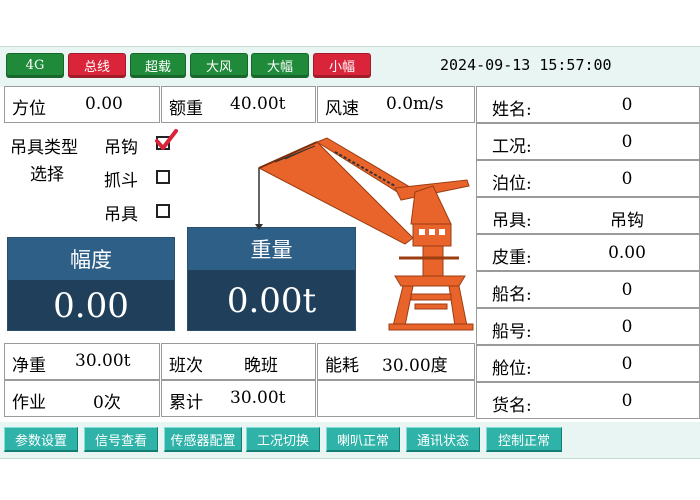 This screenshot has width=700, height=500. Describe the element at coordinates (29, 366) in the screenshot. I see `net-weight-label: 净重` at that location.